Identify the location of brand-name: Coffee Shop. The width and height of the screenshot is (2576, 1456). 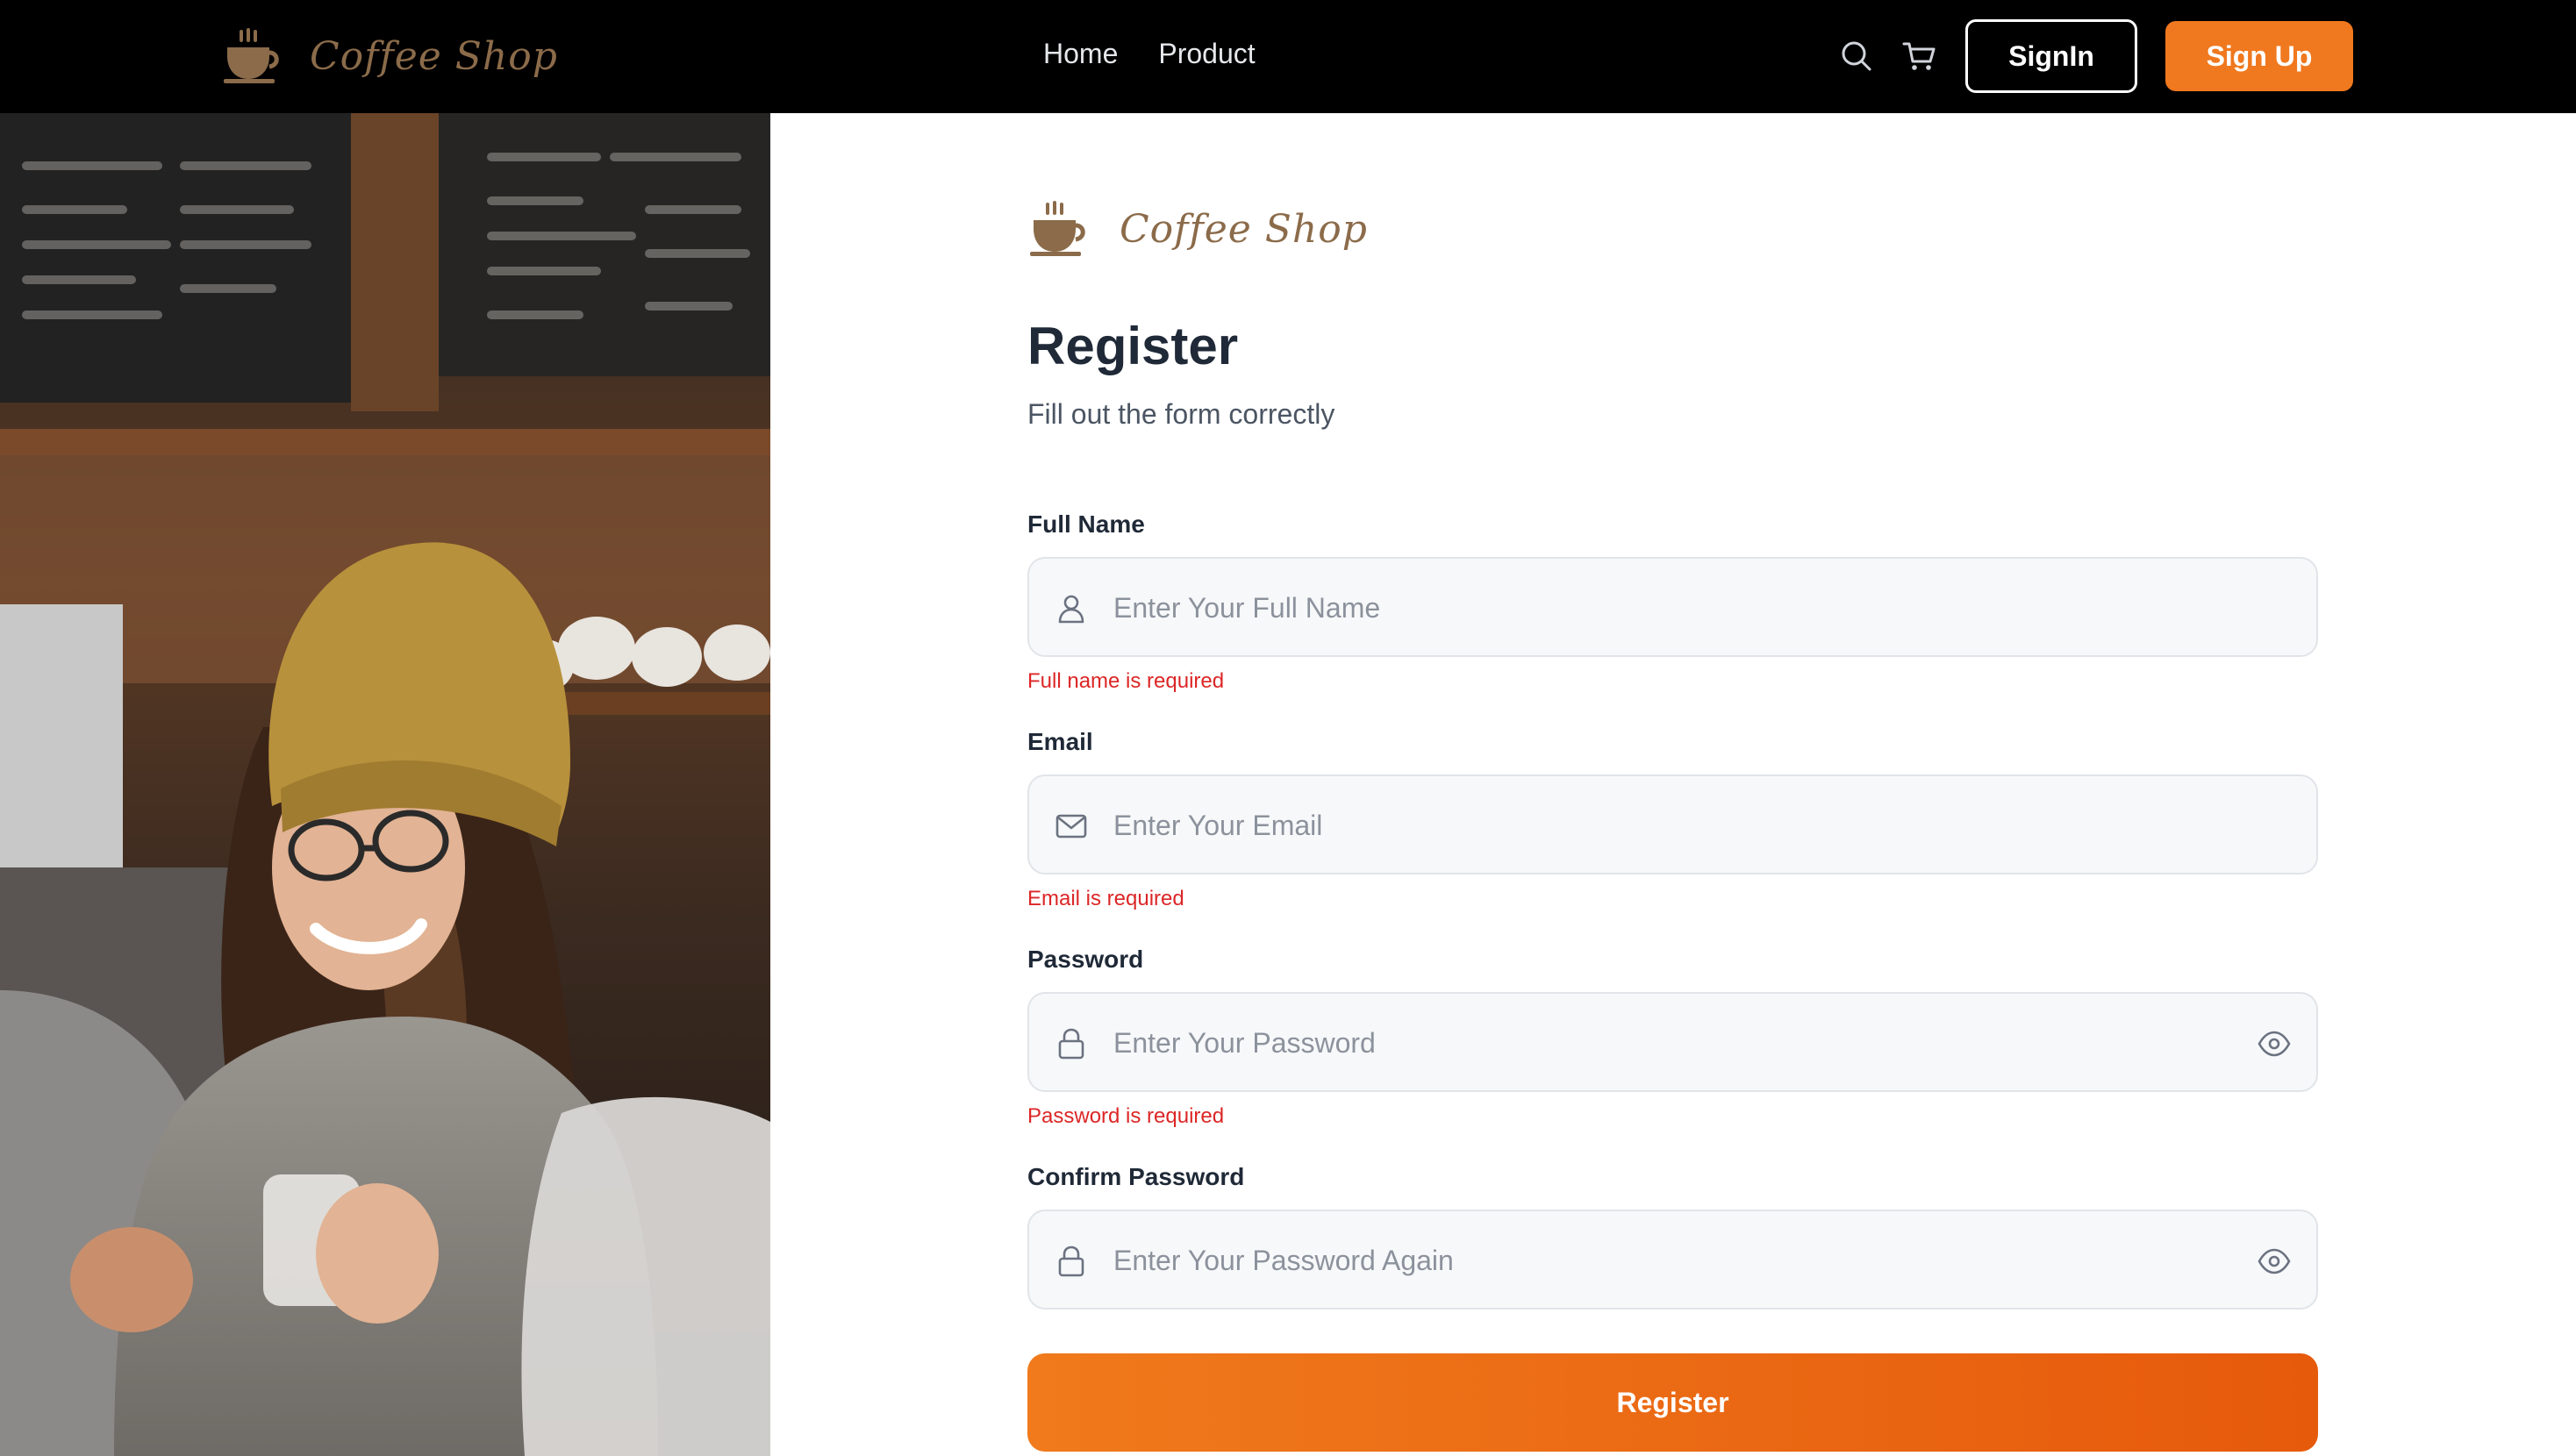
(434, 56).